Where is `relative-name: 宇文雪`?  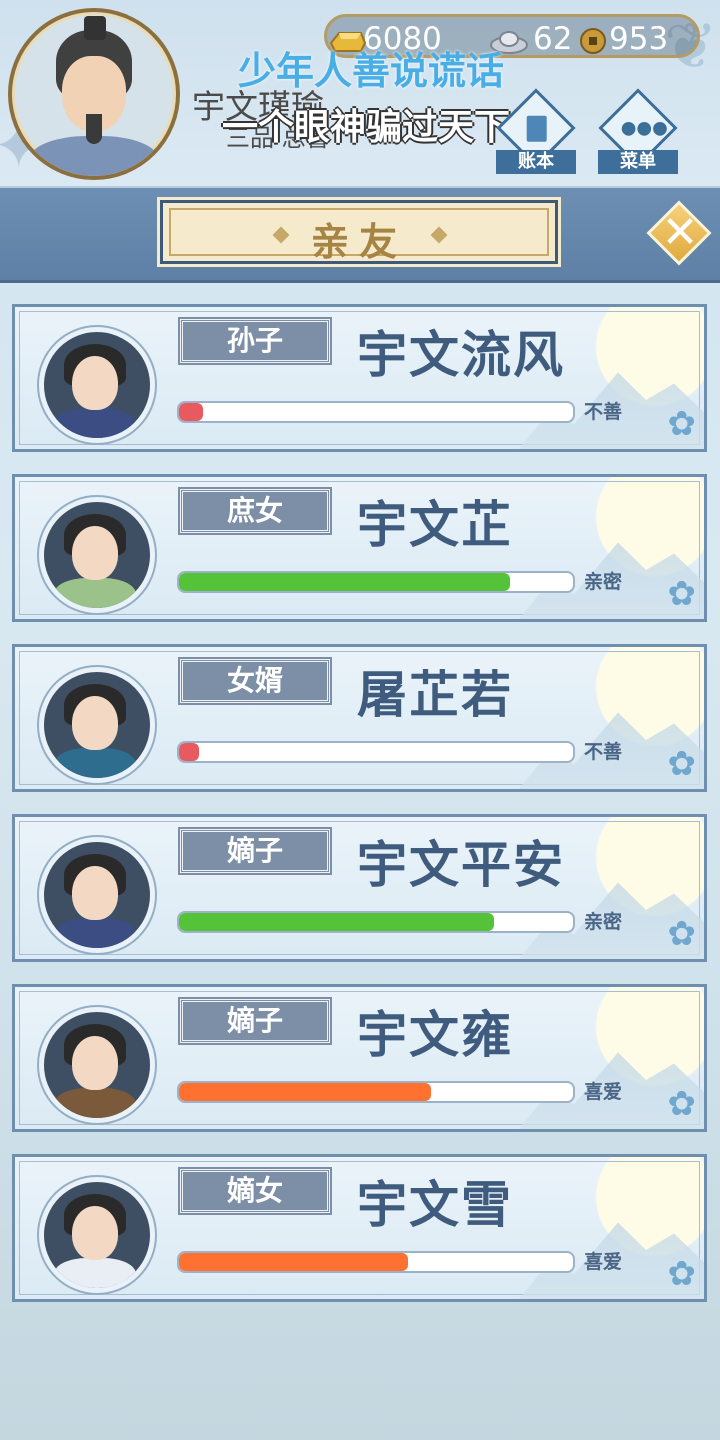 relative-name: 宇文雪 is located at coordinates (435, 1205).